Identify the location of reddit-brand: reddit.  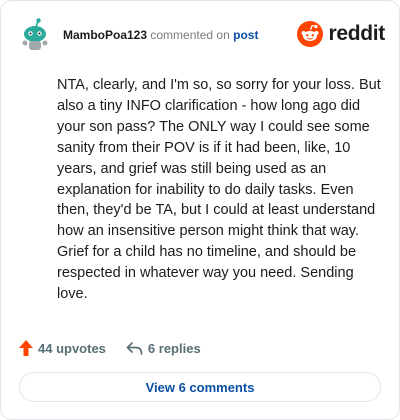
(341, 34).